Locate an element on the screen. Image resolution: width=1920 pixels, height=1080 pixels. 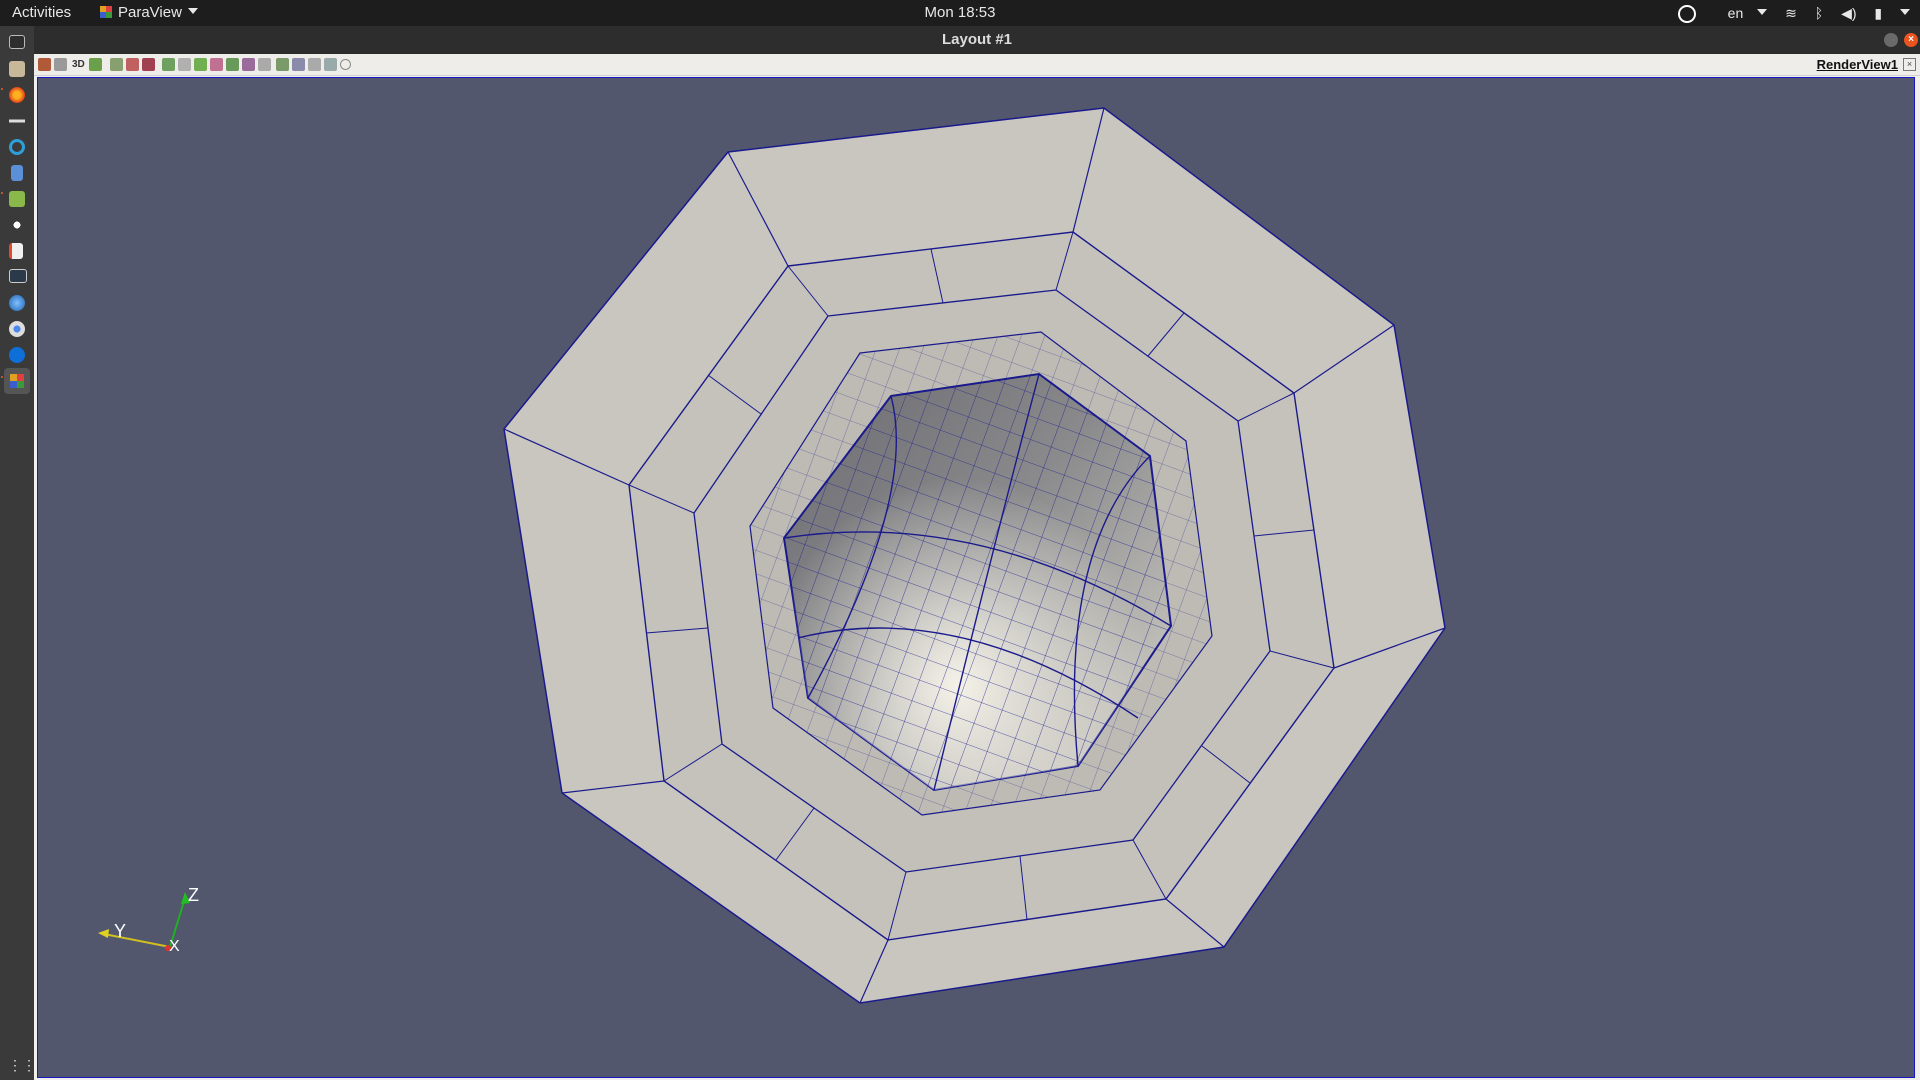
select-block-icon is located at coordinates (216, 64).